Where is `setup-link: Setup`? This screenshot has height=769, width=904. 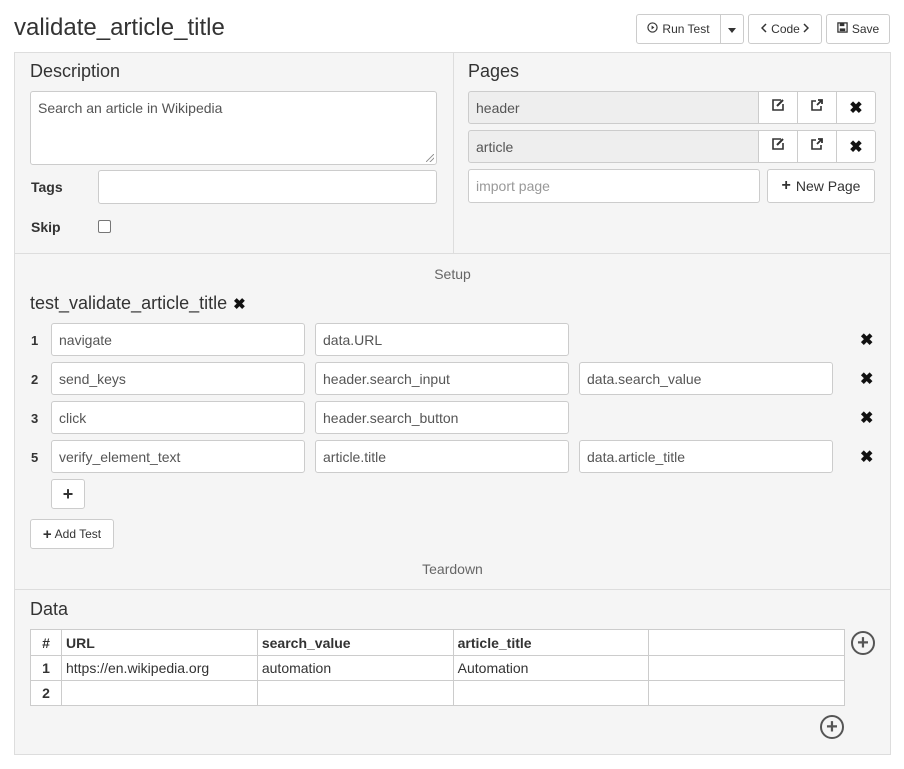 setup-link: Setup is located at coordinates (452, 274).